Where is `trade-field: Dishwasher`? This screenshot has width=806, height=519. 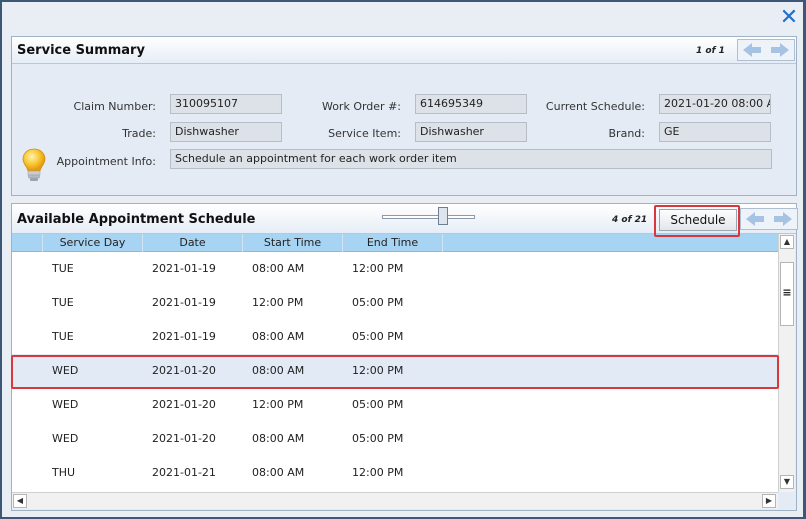 trade-field: Dishwasher is located at coordinates (226, 132).